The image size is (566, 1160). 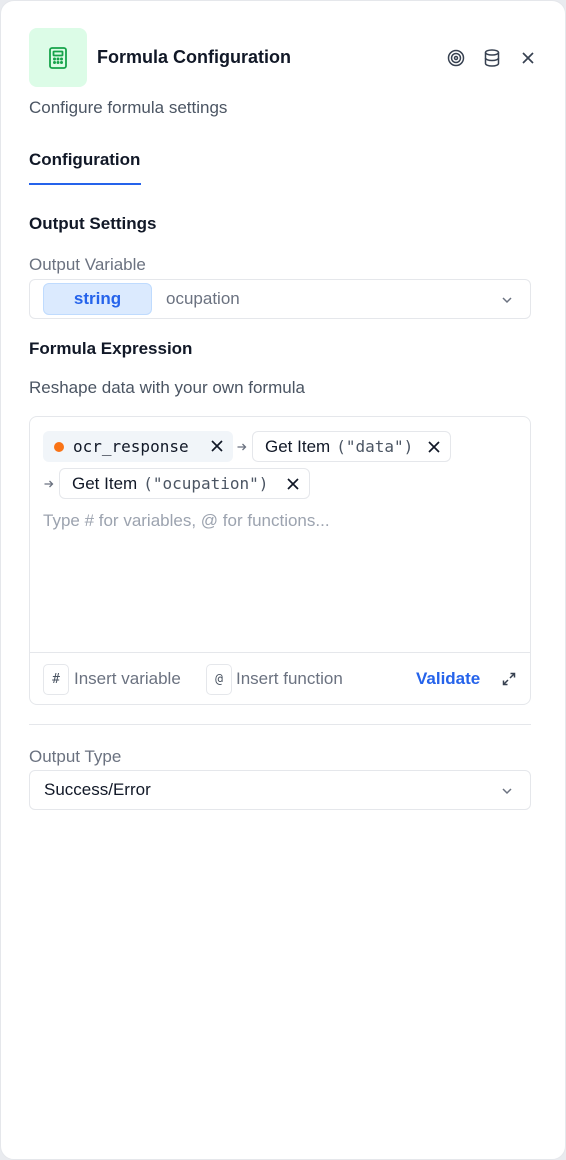 I want to click on formula-description: Reshape data with your own formula, so click(x=167, y=387).